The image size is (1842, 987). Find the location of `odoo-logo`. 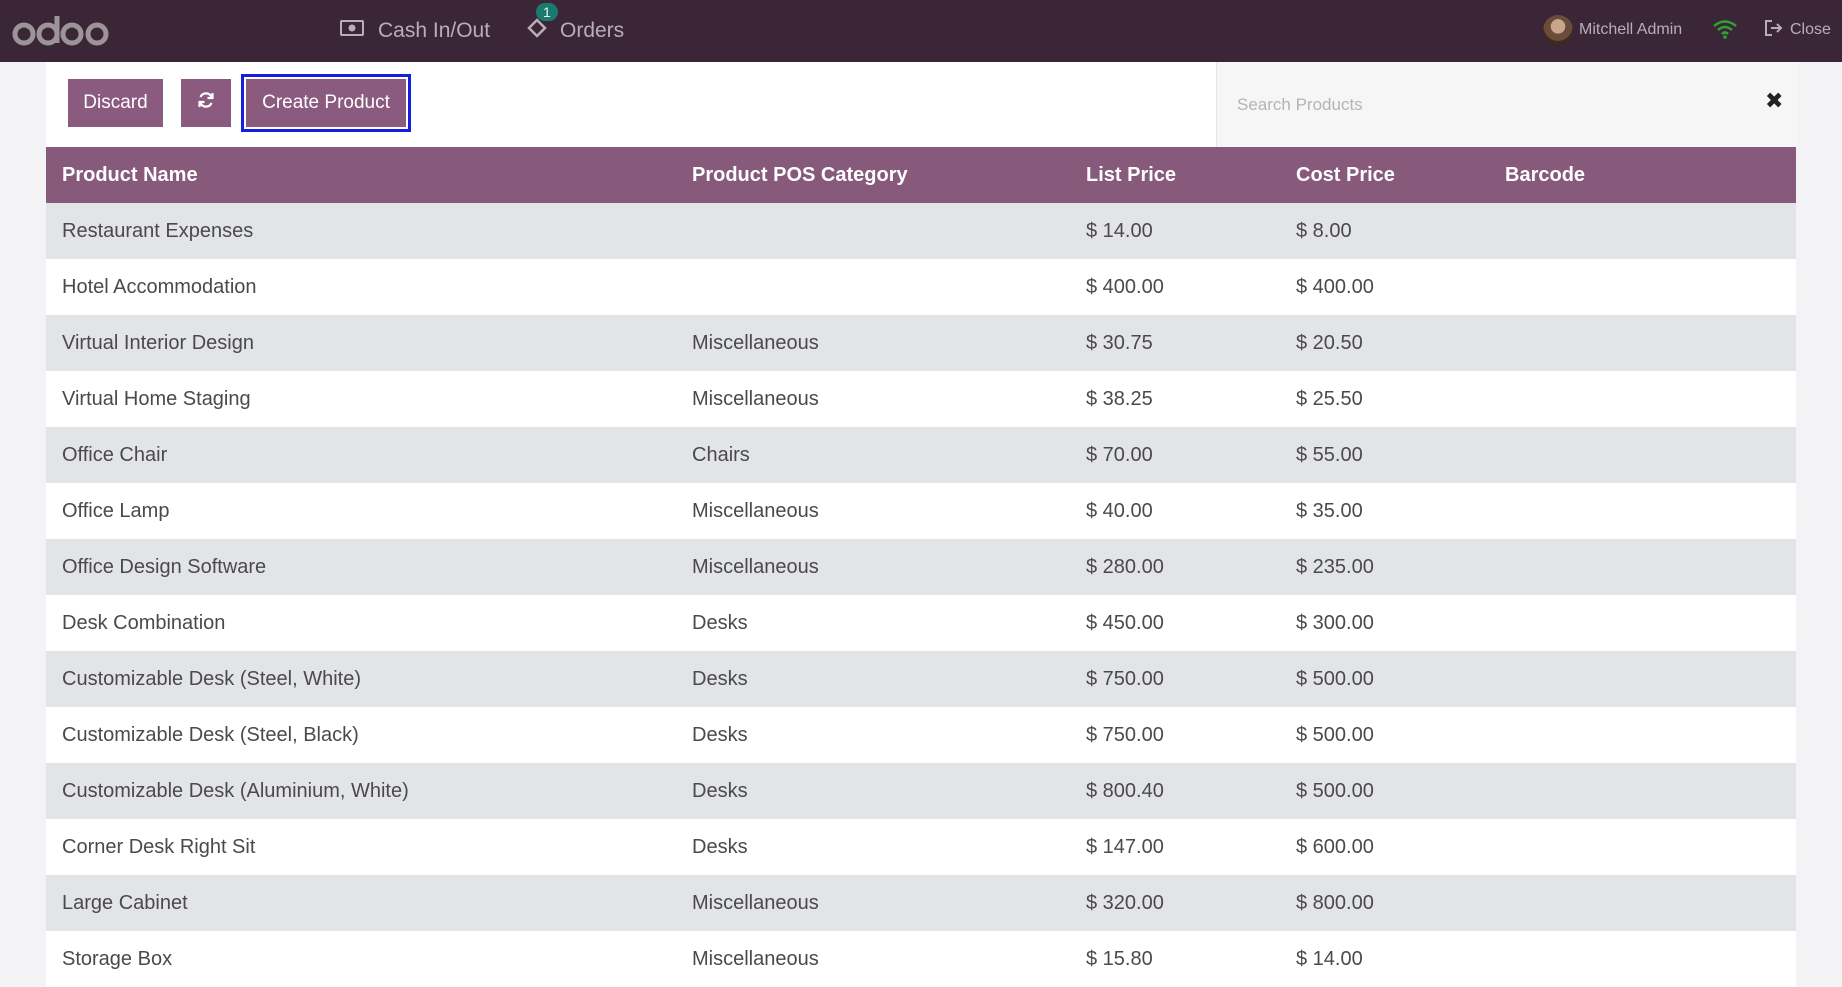

odoo-logo is located at coordinates (64, 31).